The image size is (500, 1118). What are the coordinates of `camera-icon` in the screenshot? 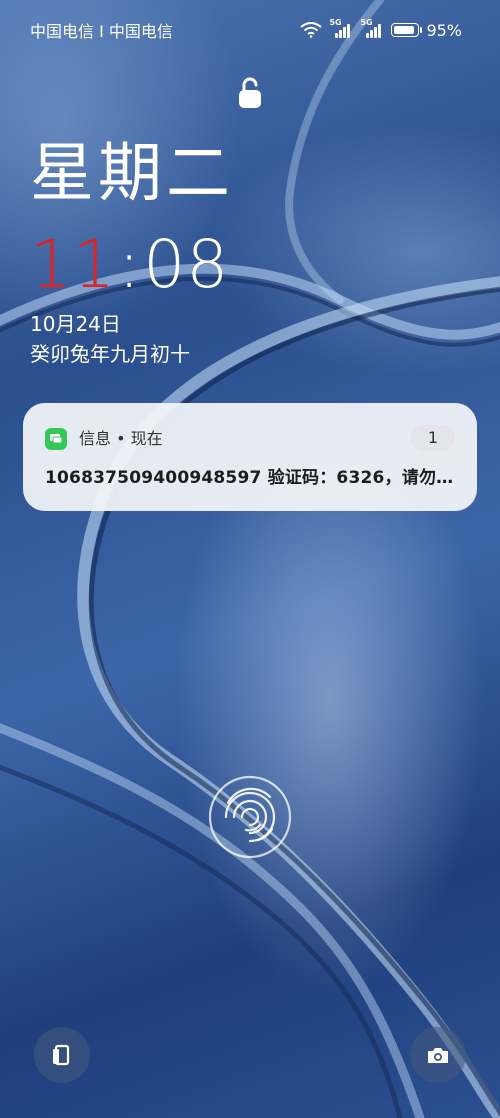 It's located at (438, 1055).